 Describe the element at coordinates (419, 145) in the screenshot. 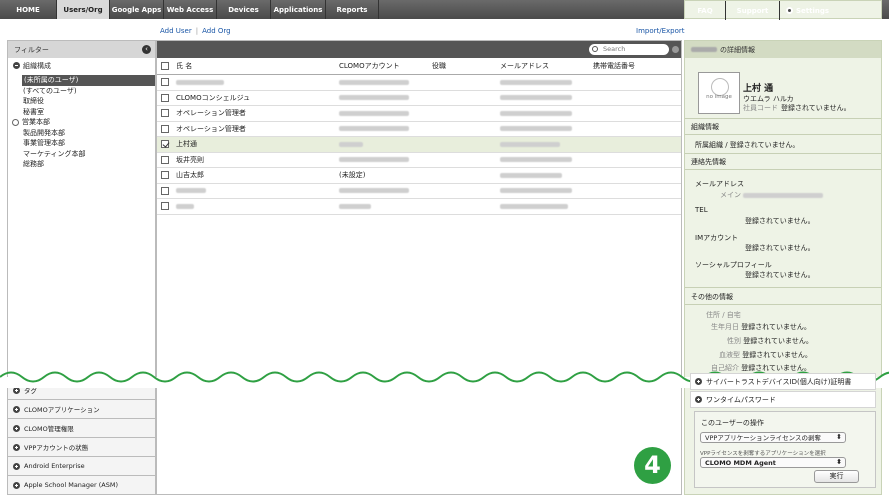

I see `table-row-selected: 上村通` at that location.